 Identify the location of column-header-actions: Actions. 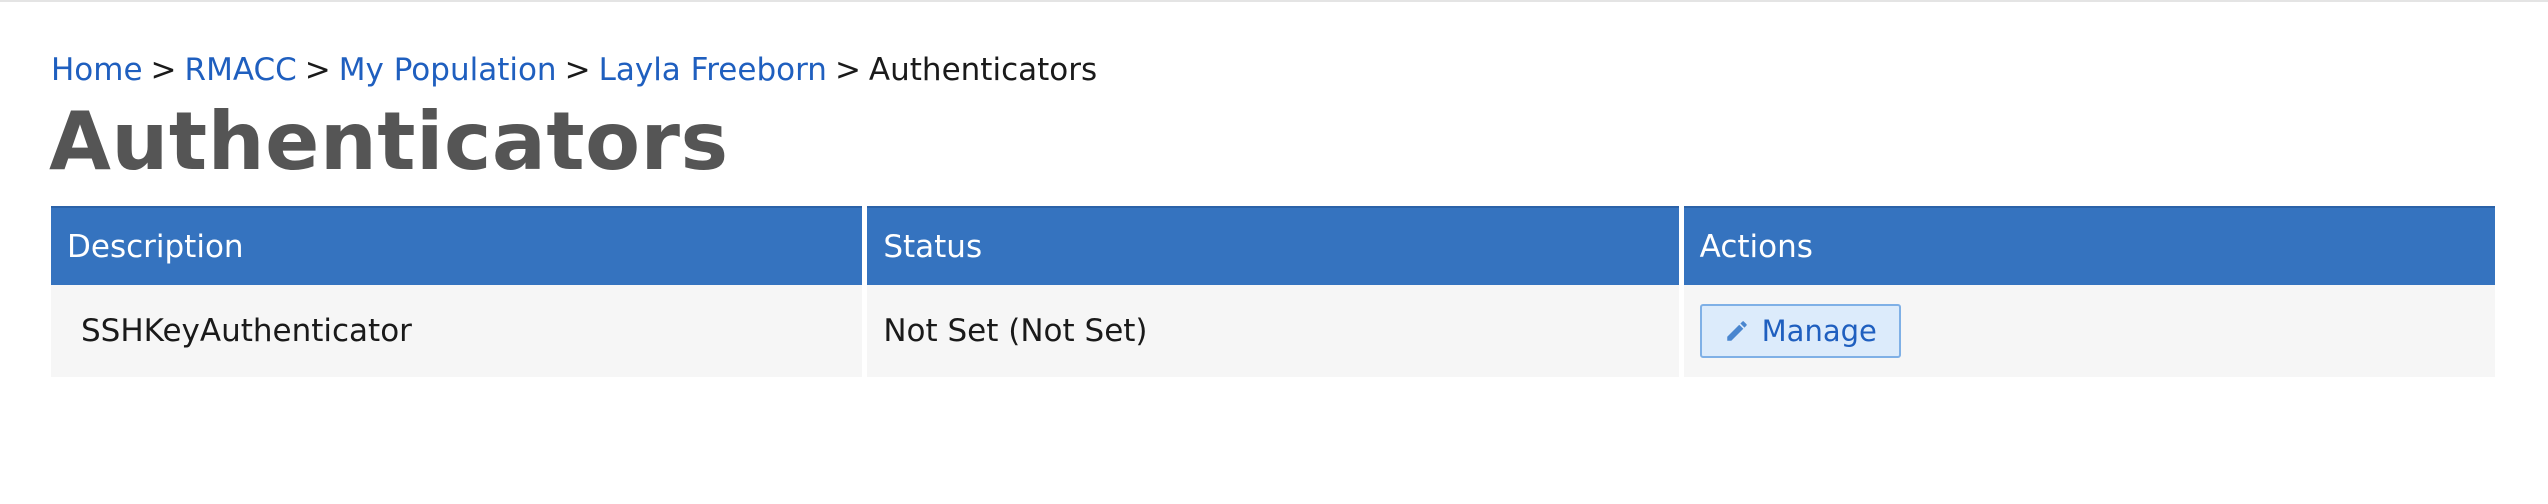
(2089, 245).